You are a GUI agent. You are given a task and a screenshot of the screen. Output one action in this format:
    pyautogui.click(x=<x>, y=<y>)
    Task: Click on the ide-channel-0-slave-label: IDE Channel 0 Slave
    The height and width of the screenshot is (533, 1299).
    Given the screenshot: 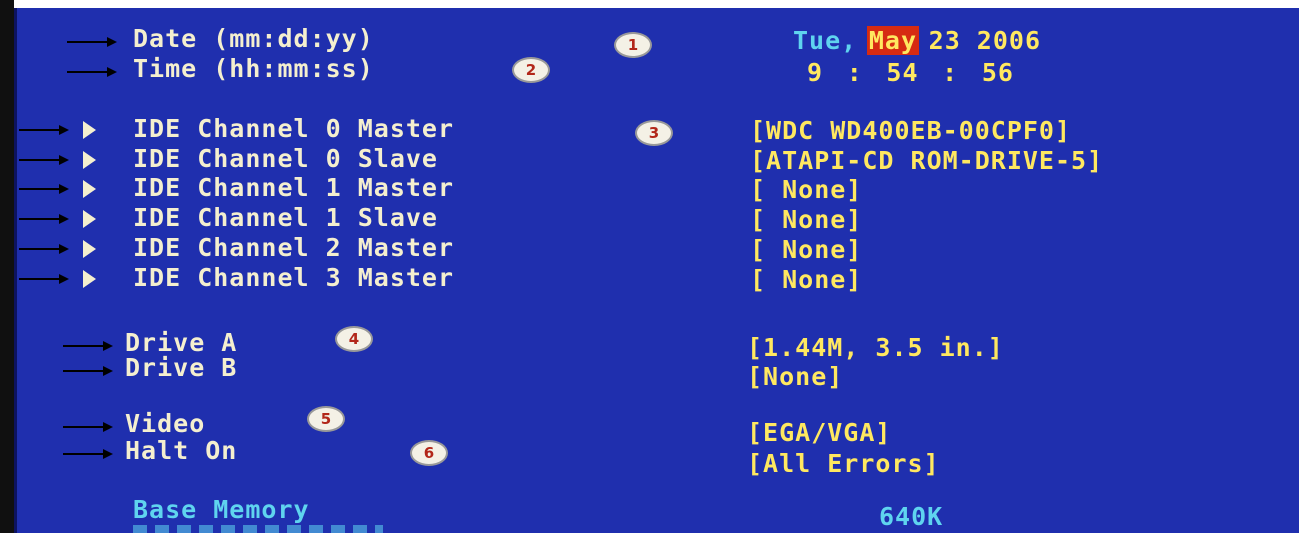 What is the action you would take?
    pyautogui.click(x=285, y=159)
    